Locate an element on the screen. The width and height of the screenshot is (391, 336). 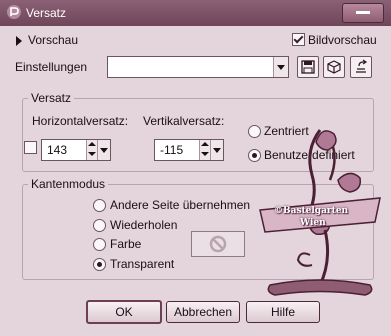
load-preset-button is located at coordinates (334, 67).